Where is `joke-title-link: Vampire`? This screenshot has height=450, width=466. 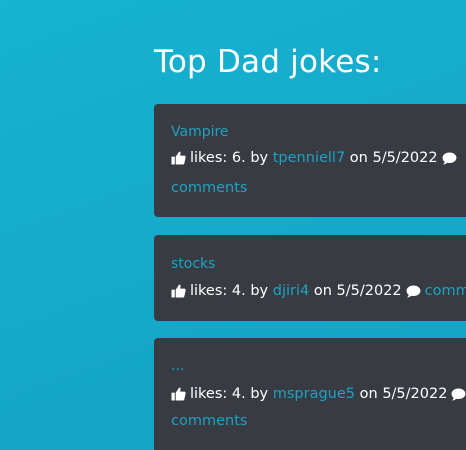
joke-title-link: Vampire is located at coordinates (200, 132).